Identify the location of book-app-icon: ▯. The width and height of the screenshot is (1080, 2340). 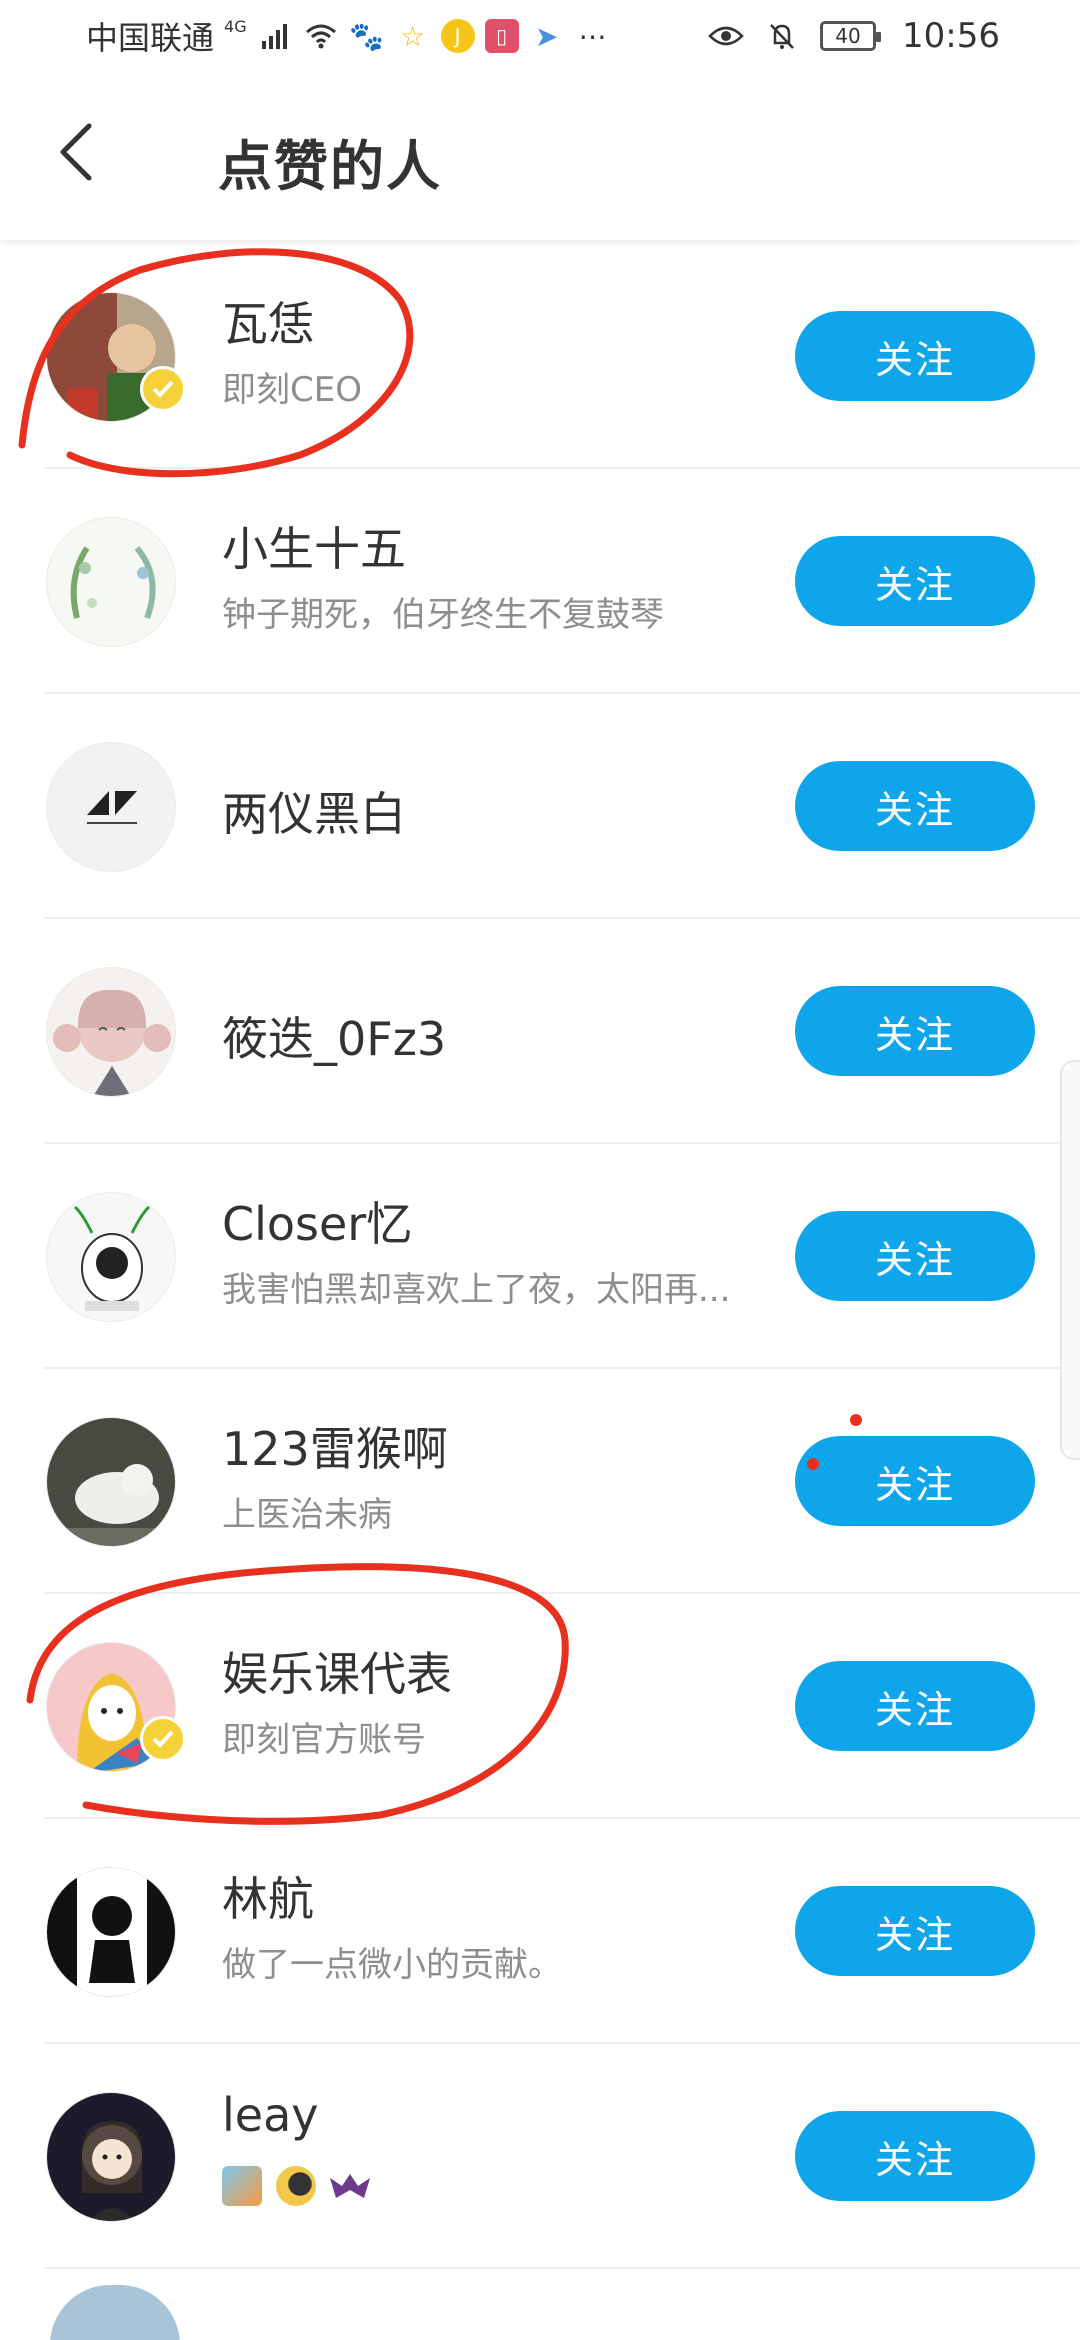
(501, 36).